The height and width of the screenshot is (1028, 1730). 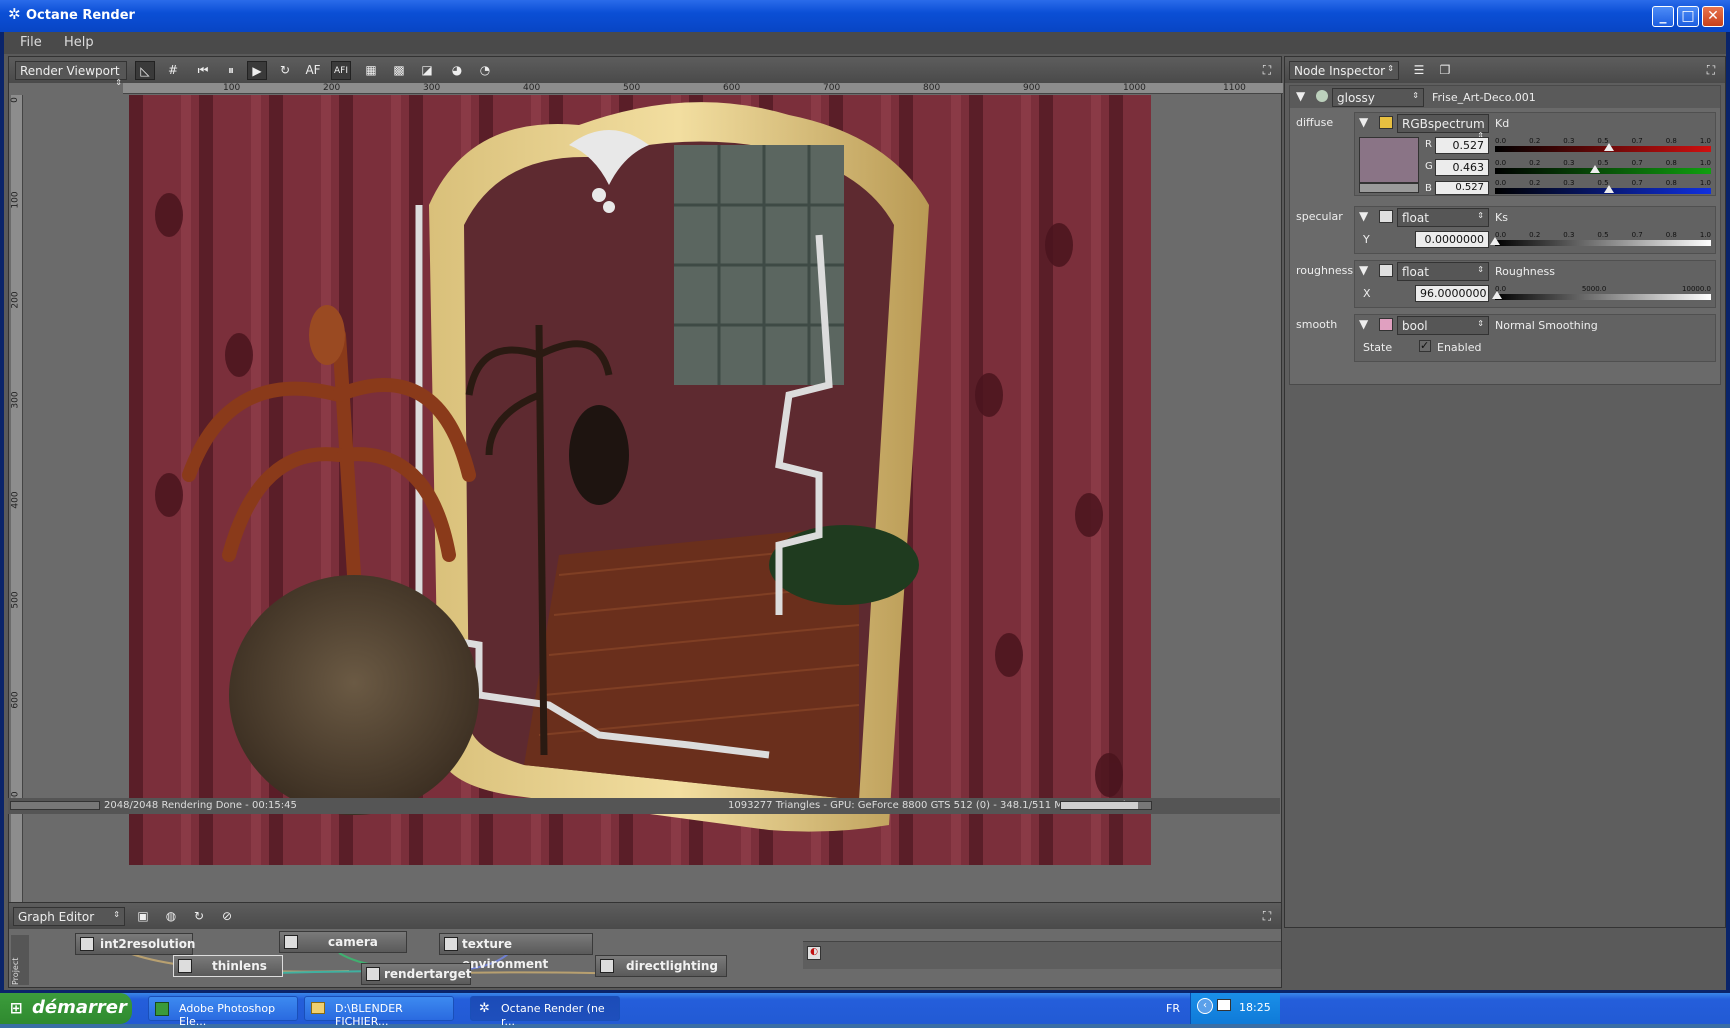 What do you see at coordinates (1484, 97) in the screenshot?
I see `node-name: Frise_Art-Deco.001` at bounding box center [1484, 97].